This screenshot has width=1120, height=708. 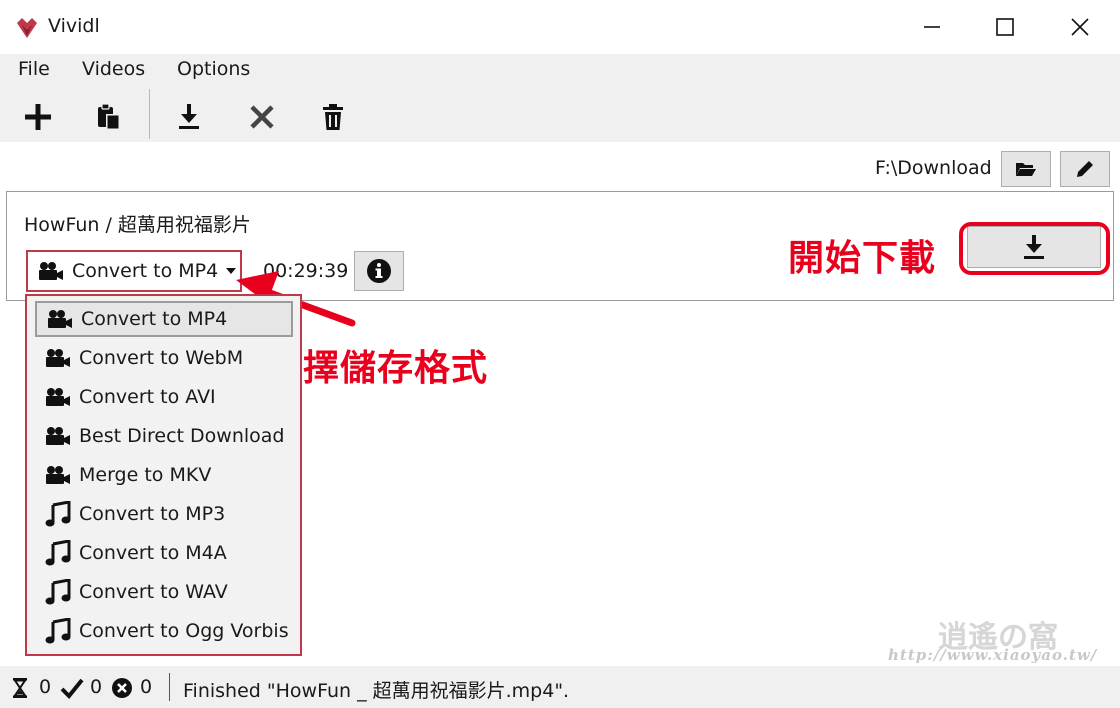 I want to click on format-option-label: Convert to WebM, so click(x=161, y=358).